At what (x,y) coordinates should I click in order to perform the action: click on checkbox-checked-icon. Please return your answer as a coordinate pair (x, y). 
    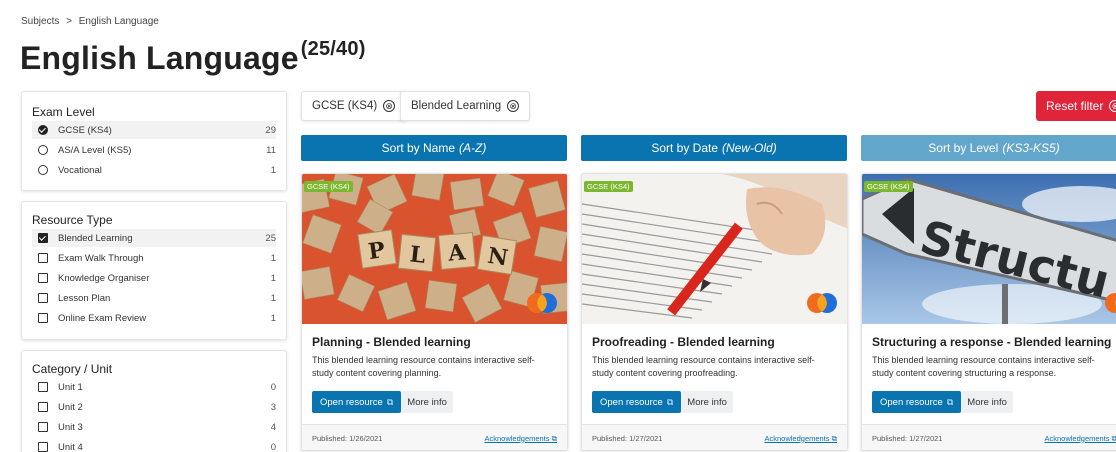
    Looking at the image, I should click on (43, 238).